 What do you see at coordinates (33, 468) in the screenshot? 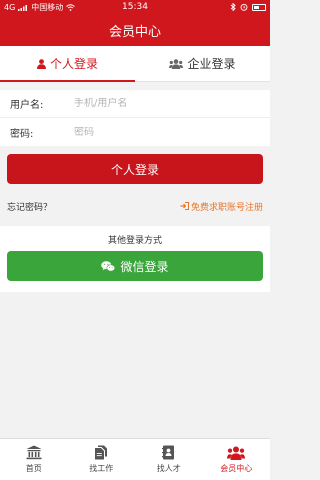
I see `nav-label: 首页` at bounding box center [33, 468].